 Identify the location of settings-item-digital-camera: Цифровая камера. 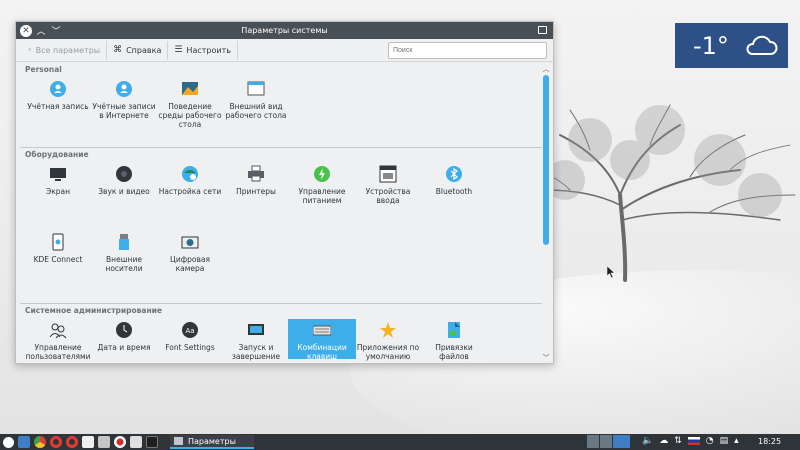
(190, 253).